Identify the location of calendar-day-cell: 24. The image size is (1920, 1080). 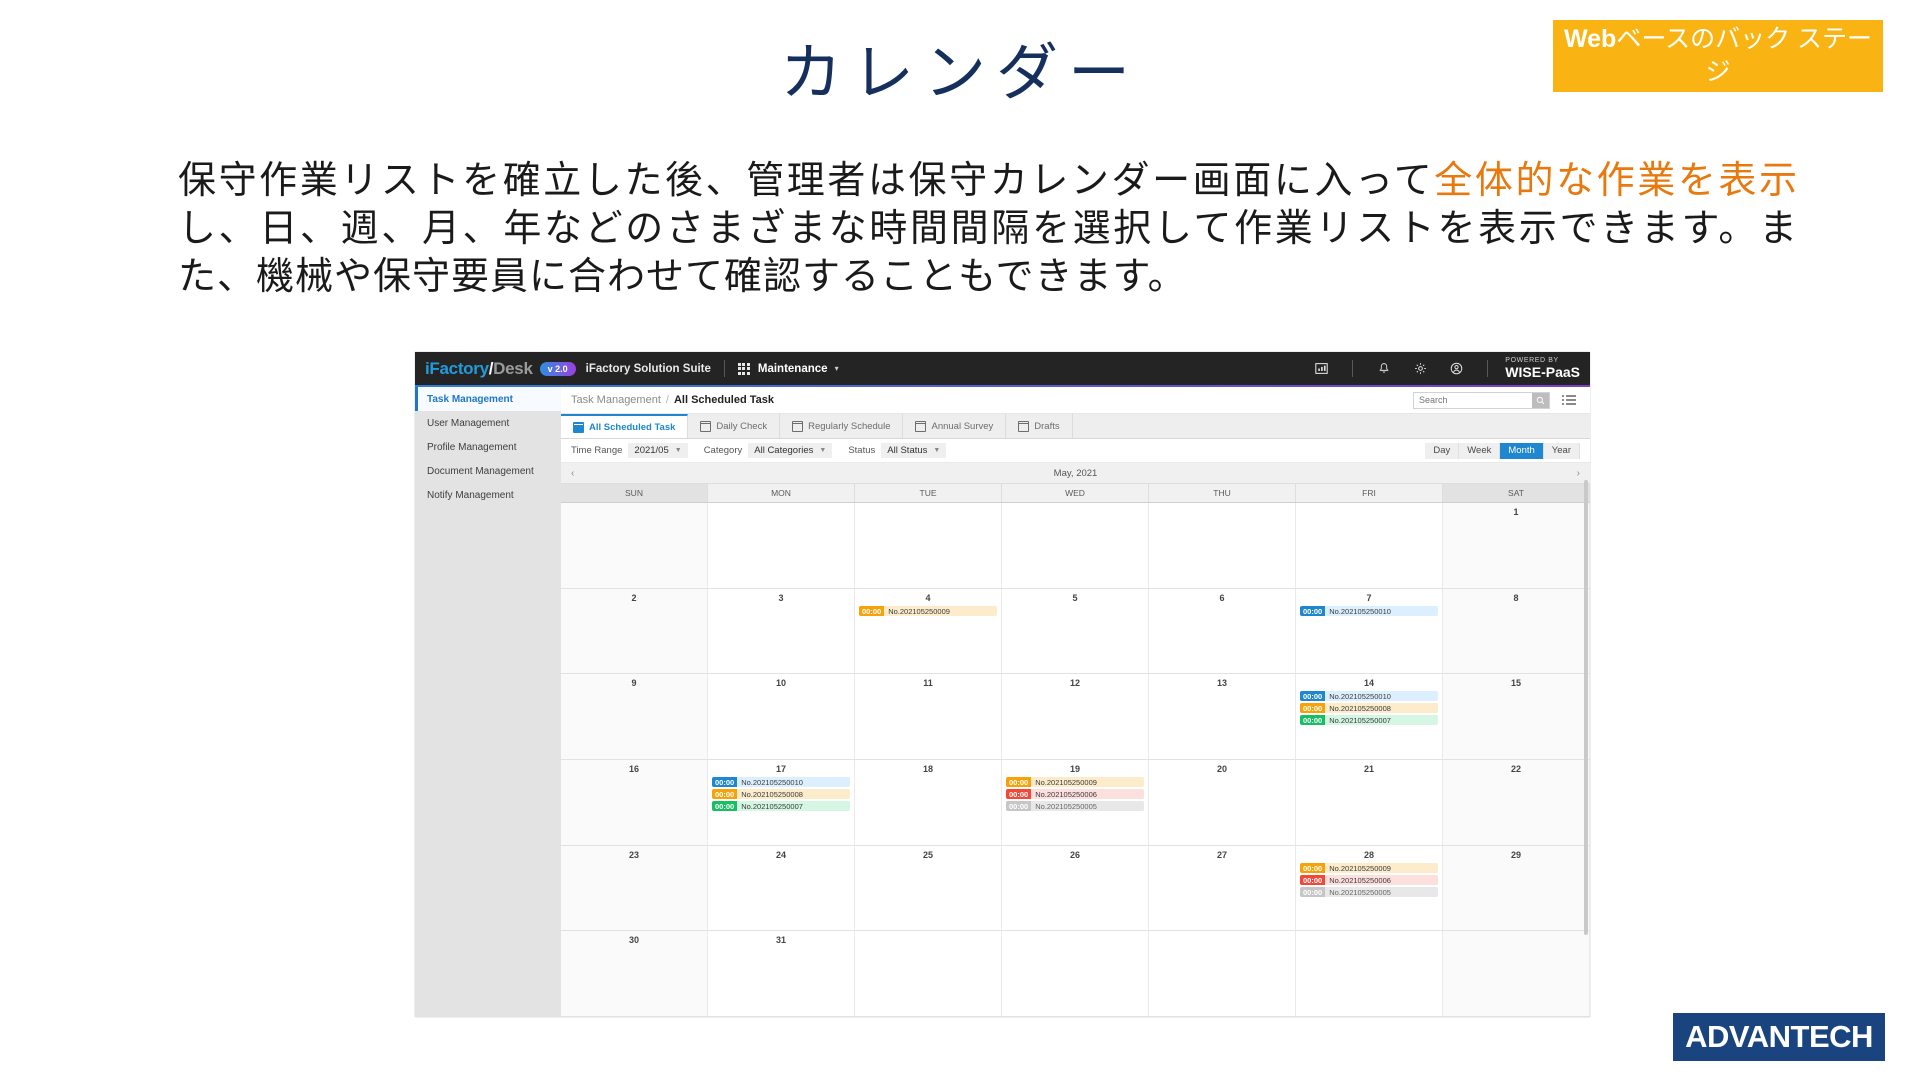
(781, 888).